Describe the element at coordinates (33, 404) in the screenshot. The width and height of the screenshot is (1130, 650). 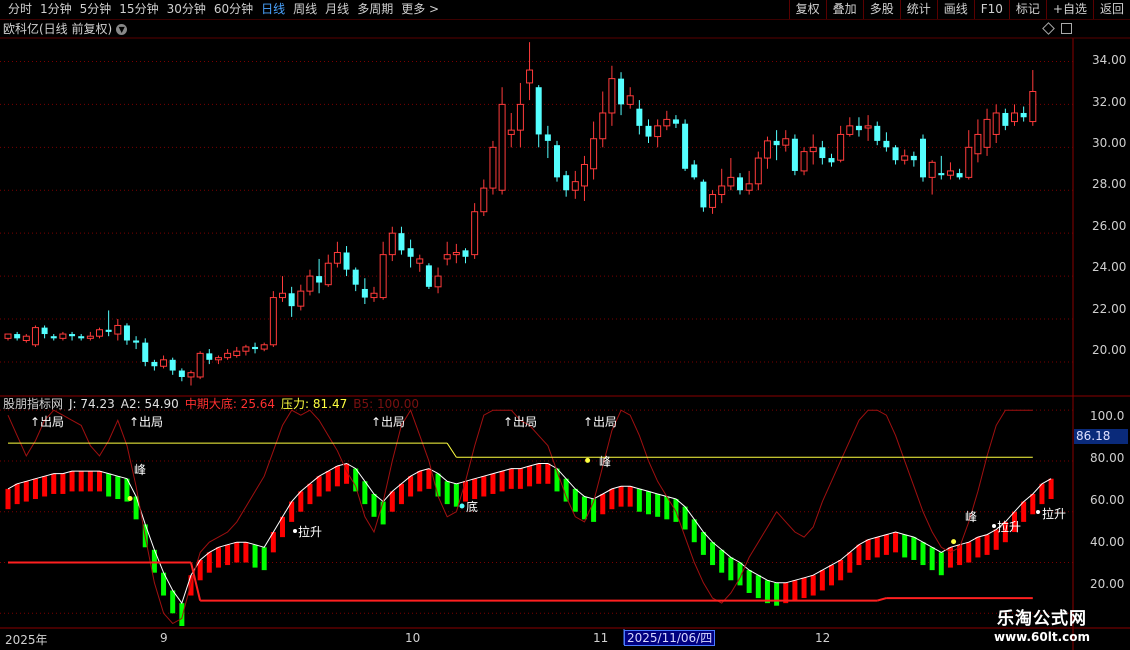
I see `indicator-name: 股朋指标网` at that location.